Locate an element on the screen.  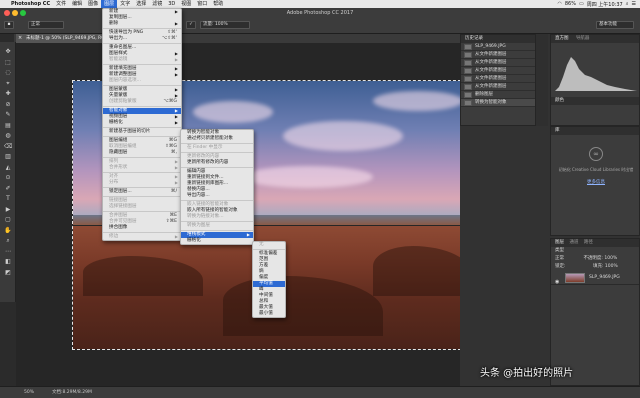
history-state-icon is located at coordinates (468, 71).